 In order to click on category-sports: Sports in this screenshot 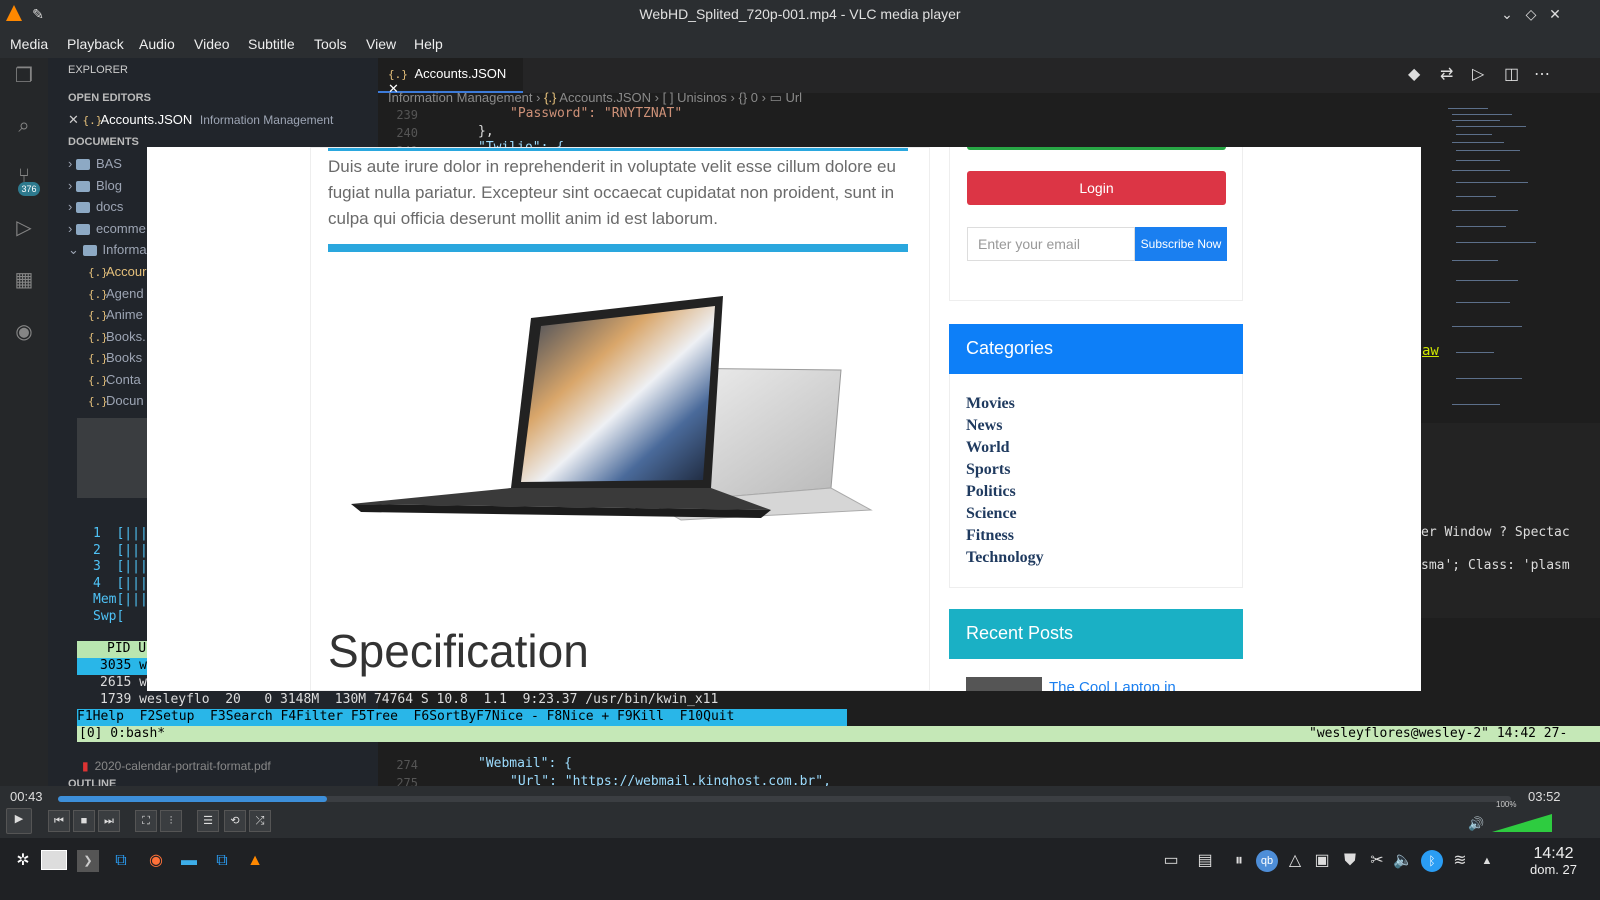, I will do `click(988, 470)`.